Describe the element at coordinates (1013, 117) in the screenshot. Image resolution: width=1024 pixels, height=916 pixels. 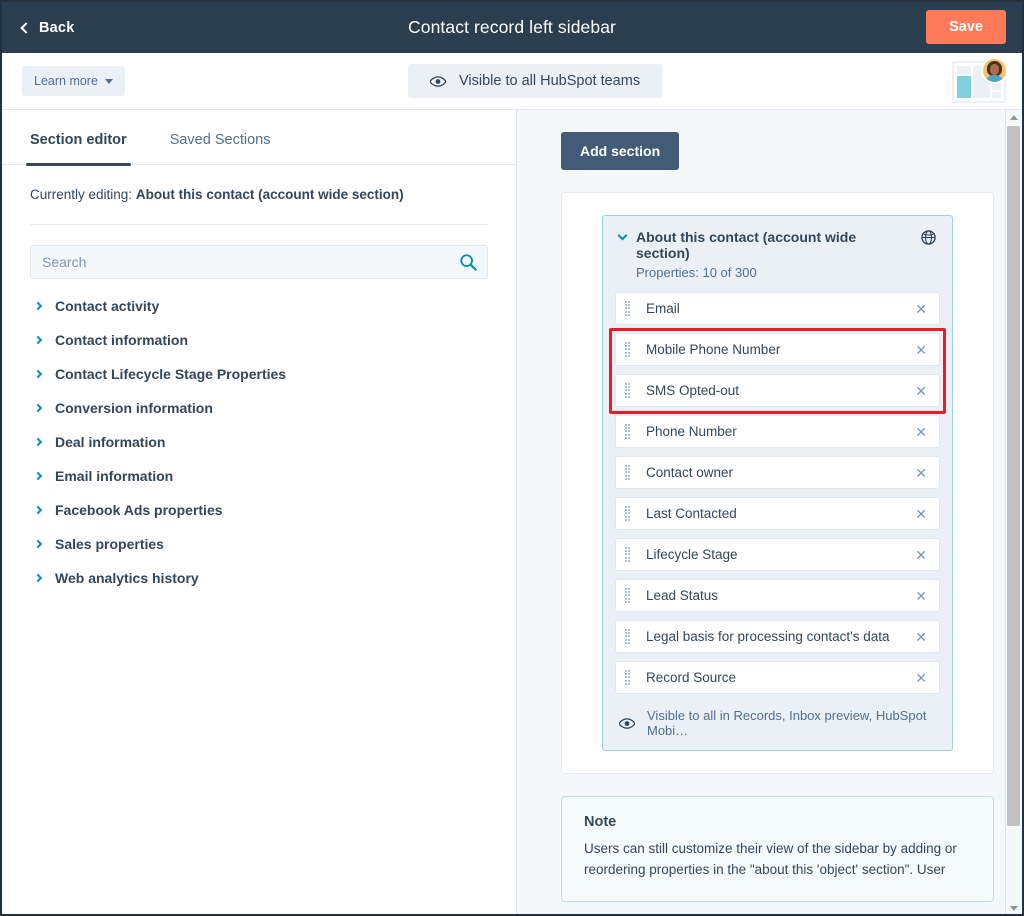
I see `scroll-up-arrow` at that location.